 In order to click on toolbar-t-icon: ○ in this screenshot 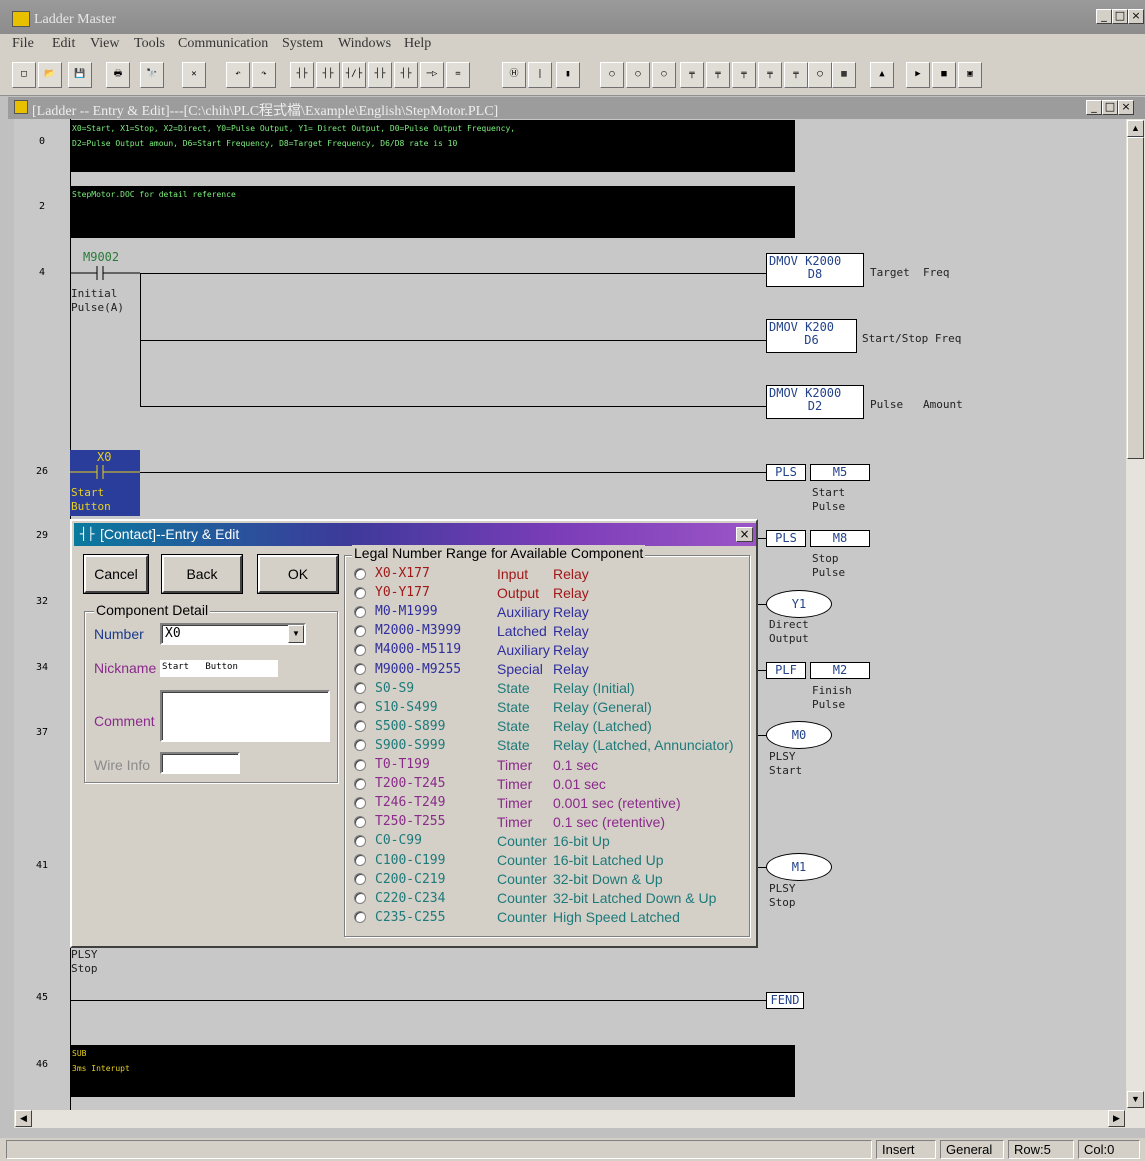, I will do `click(638, 75)`.